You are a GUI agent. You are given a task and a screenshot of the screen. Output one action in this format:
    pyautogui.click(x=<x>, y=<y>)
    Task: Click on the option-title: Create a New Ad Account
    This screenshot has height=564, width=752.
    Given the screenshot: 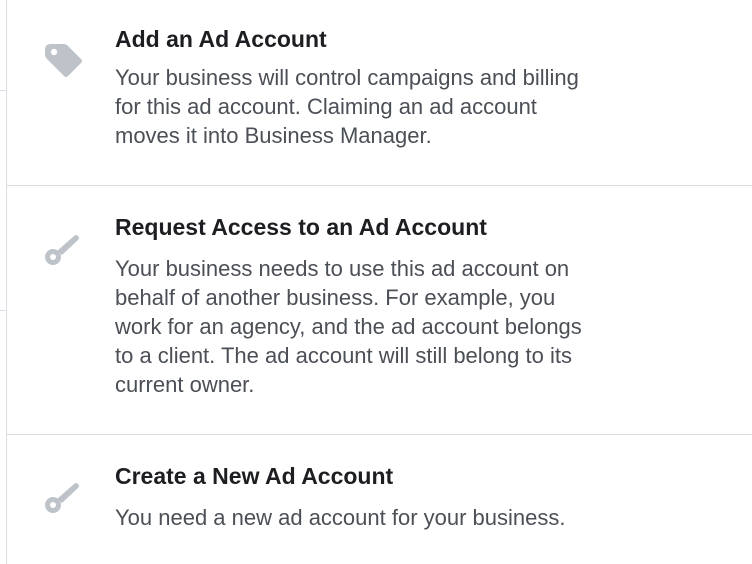 What is the action you would take?
    pyautogui.click(x=254, y=476)
    